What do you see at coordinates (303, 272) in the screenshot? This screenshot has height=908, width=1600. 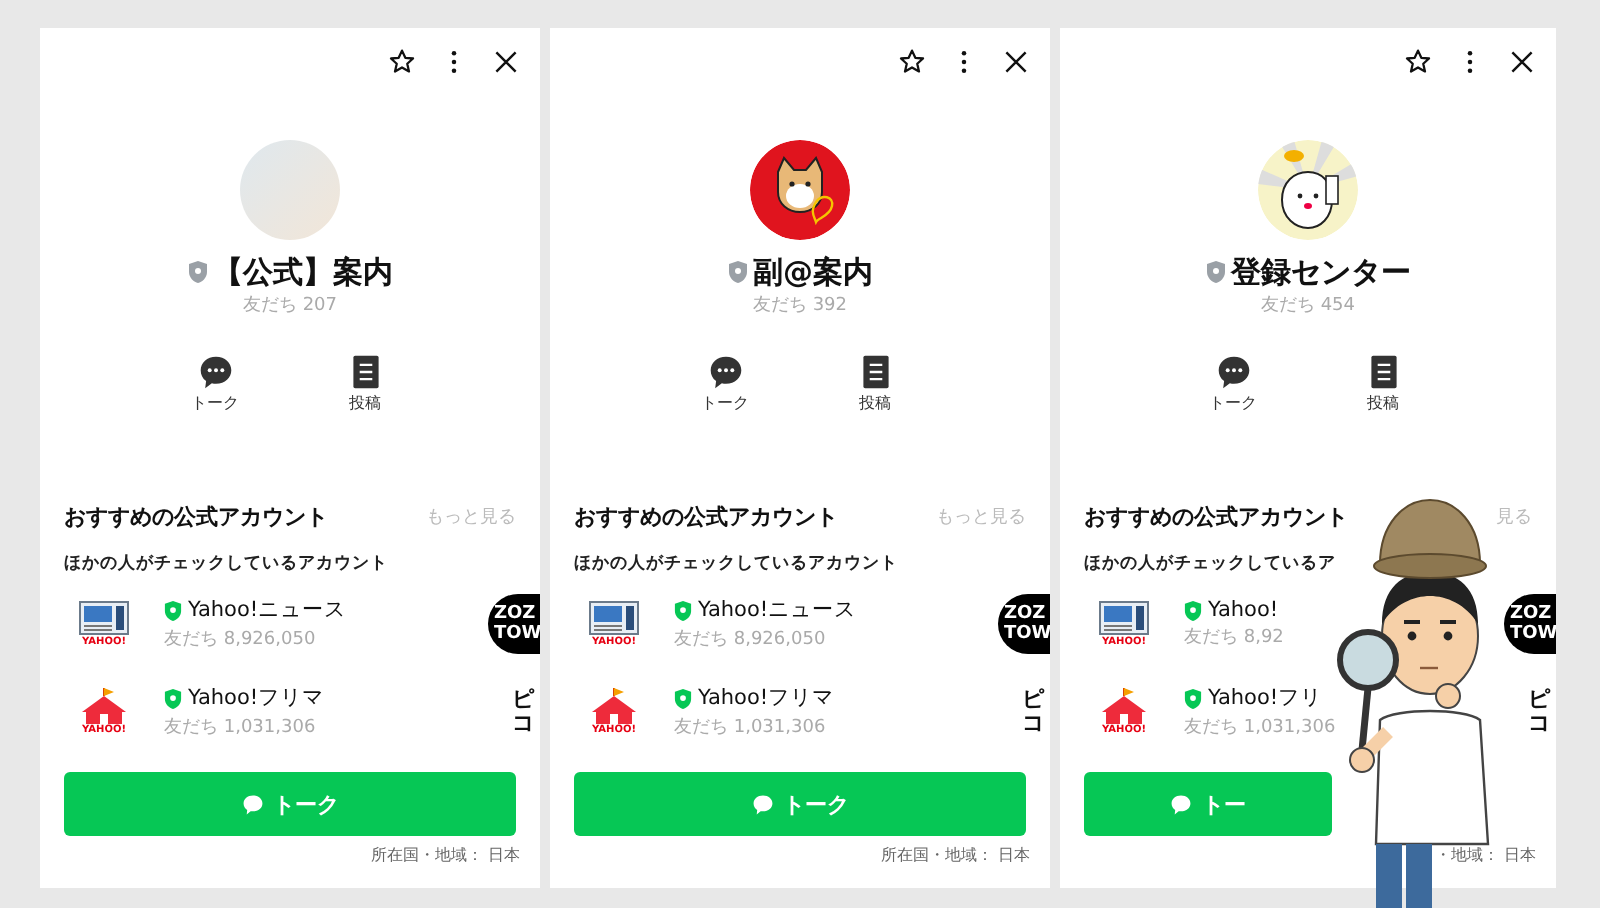 I see `account-name: 【公式】案内` at bounding box center [303, 272].